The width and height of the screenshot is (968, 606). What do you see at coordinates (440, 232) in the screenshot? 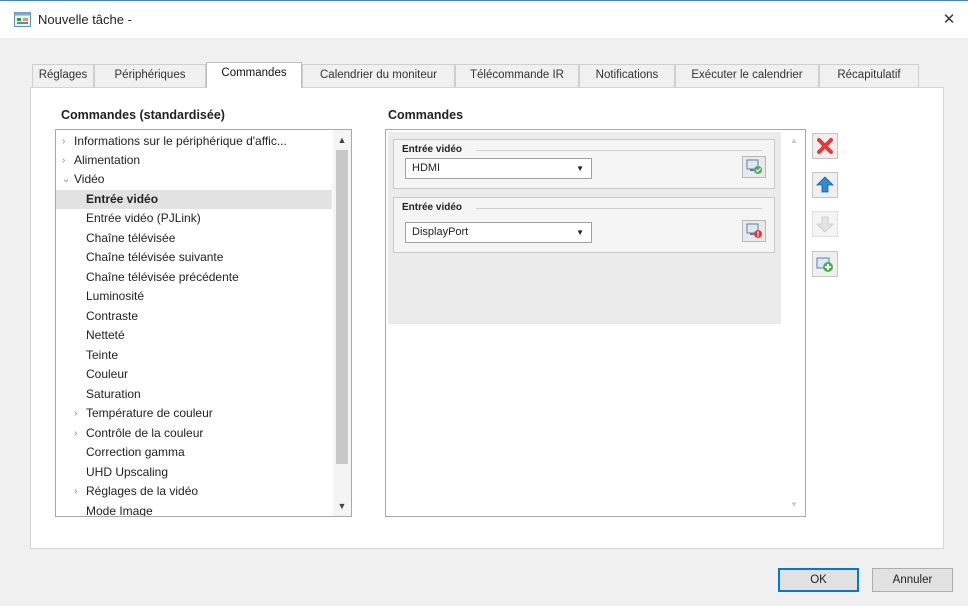
I see `video-input-value: DisplayPort` at bounding box center [440, 232].